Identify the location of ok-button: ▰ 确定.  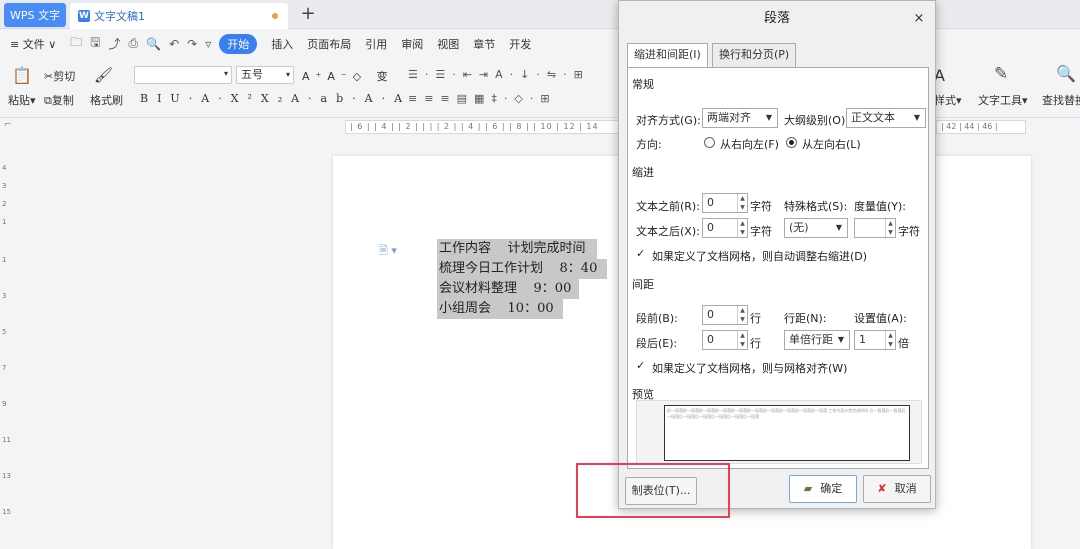
(823, 489).